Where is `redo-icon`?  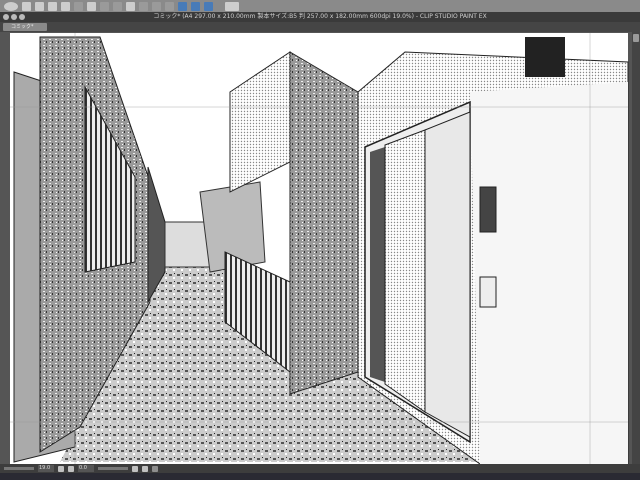
redo-icon is located at coordinates (78, 6).